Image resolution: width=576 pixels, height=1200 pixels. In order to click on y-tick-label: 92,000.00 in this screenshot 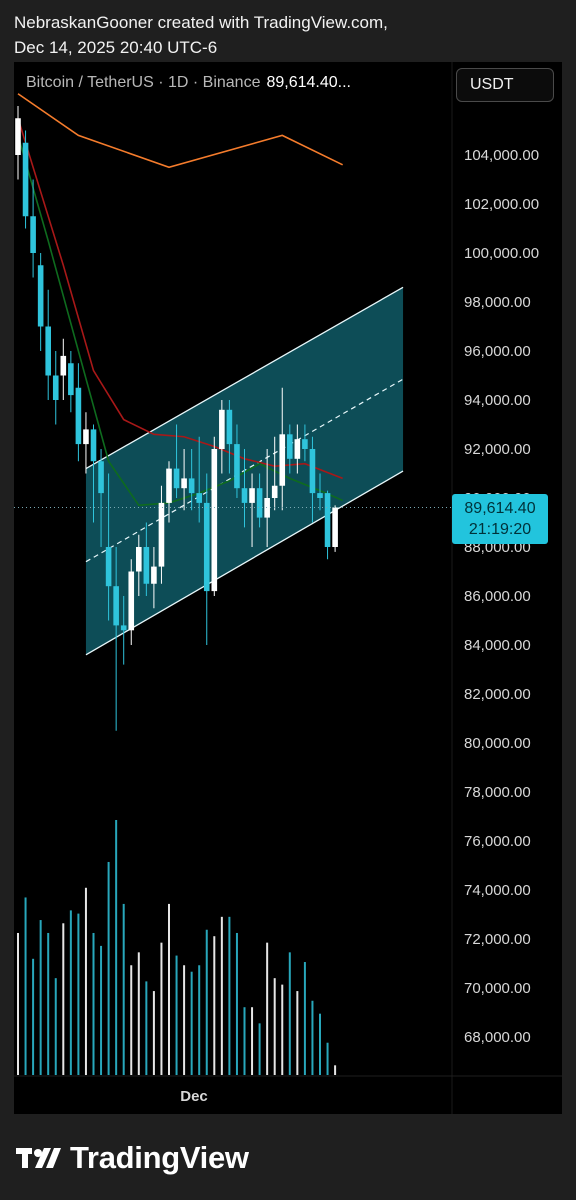, I will do `click(497, 449)`.